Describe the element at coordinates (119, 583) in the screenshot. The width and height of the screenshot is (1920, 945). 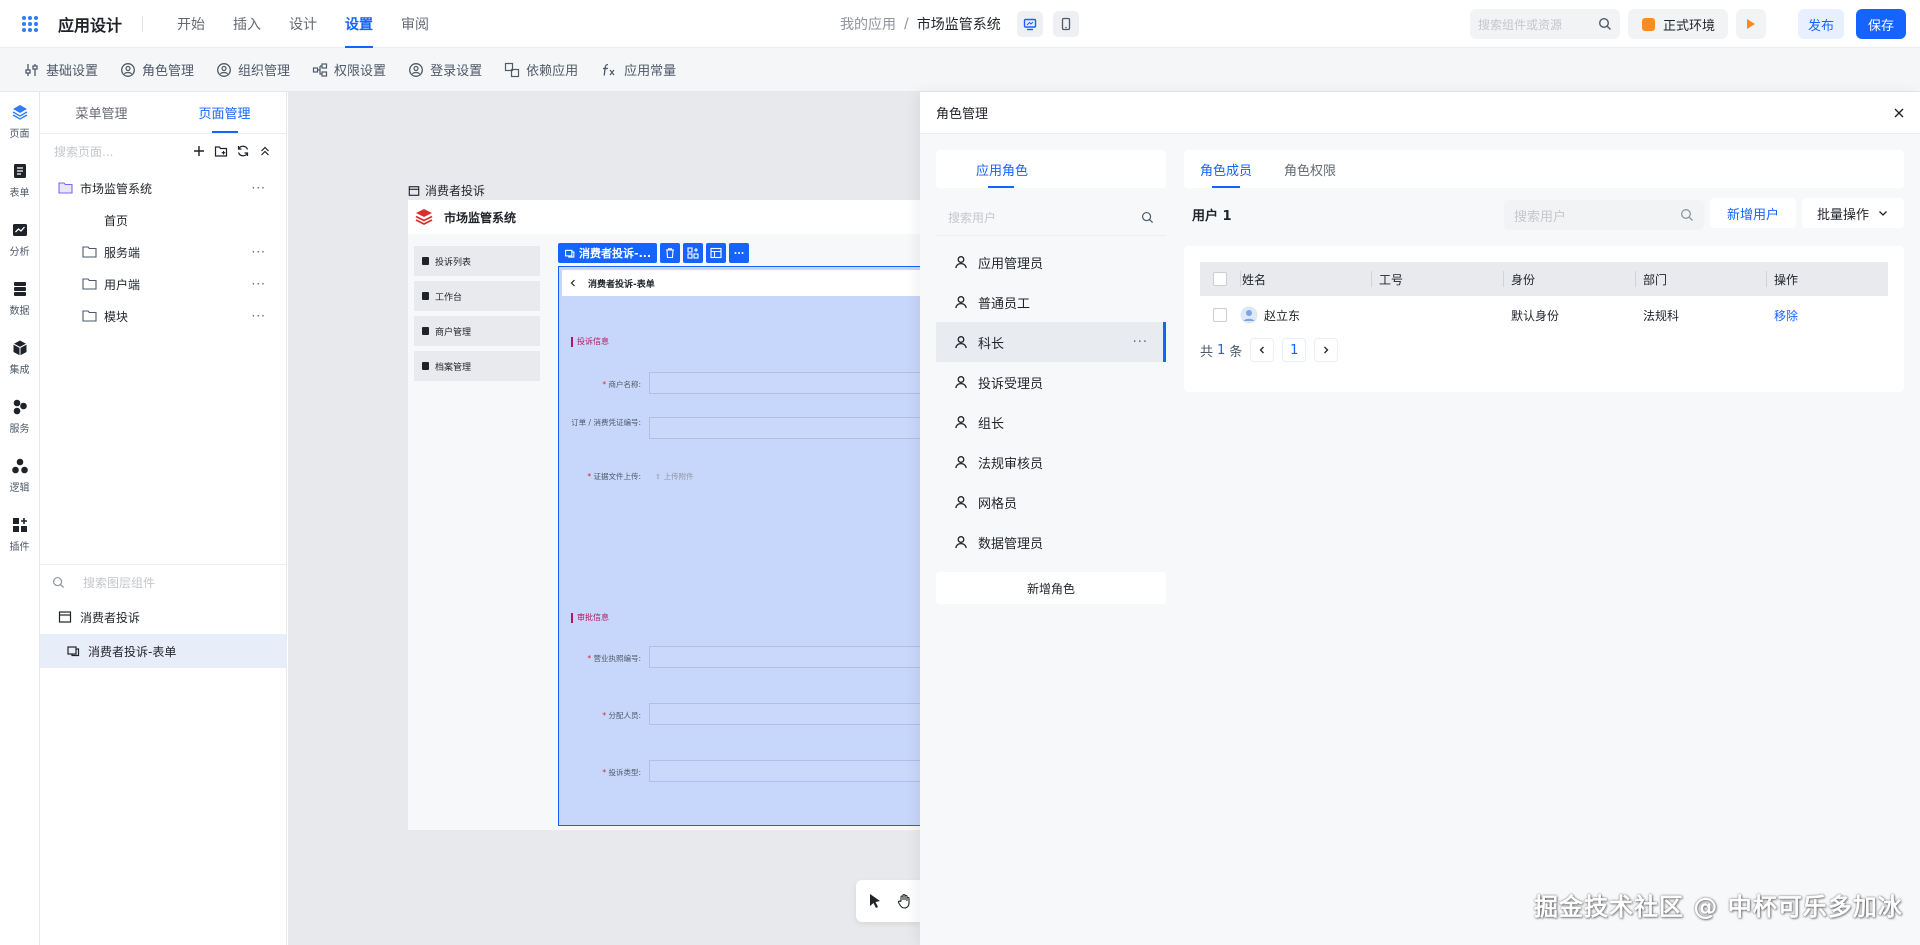
I see `layer-search-placeholder: 搜索图层组件` at that location.